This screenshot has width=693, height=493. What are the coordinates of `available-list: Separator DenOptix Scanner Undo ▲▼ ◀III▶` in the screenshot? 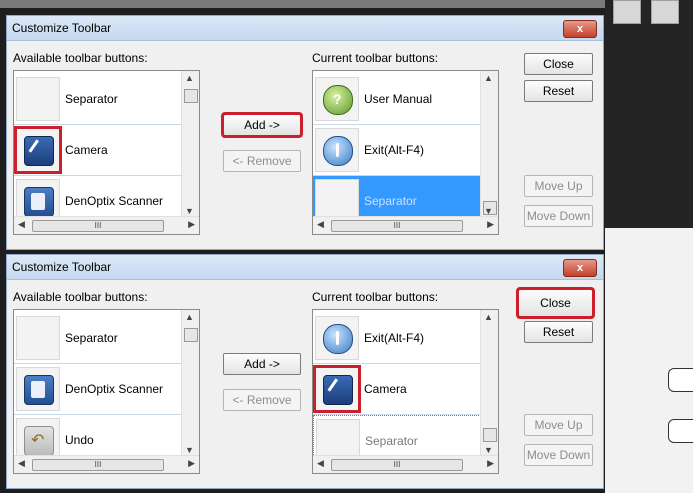 It's located at (106, 391).